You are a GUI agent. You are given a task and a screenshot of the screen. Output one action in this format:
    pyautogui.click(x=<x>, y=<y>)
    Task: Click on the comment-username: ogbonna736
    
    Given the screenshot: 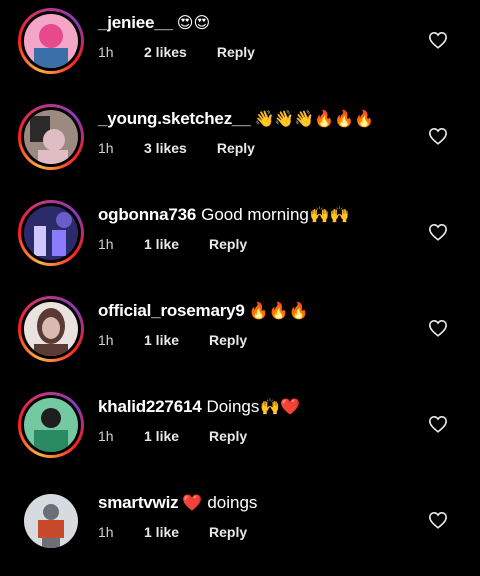 What is the action you would take?
    pyautogui.click(x=147, y=214)
    